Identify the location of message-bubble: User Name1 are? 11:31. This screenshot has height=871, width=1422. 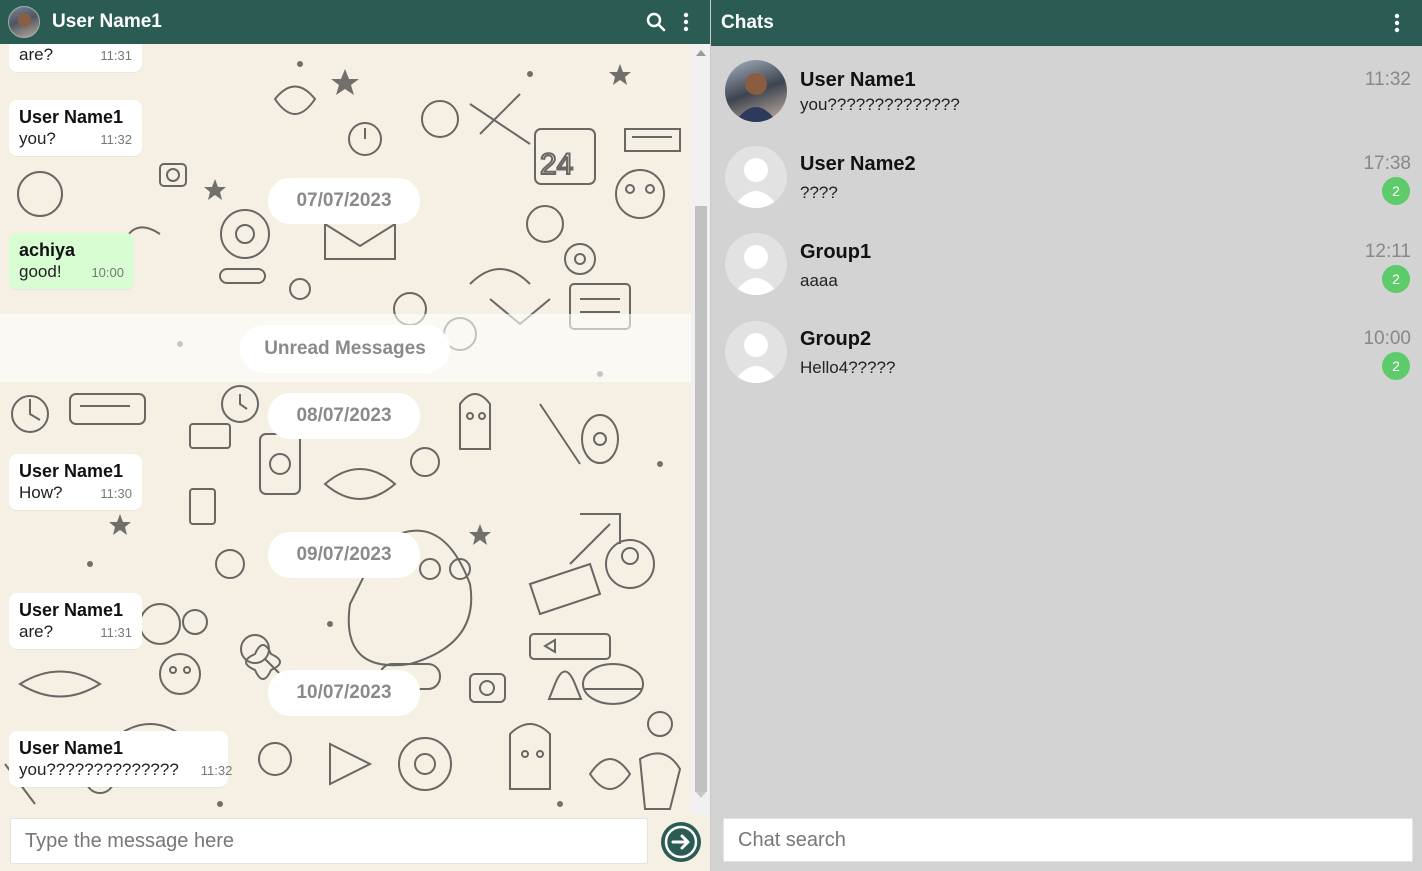
(75, 621).